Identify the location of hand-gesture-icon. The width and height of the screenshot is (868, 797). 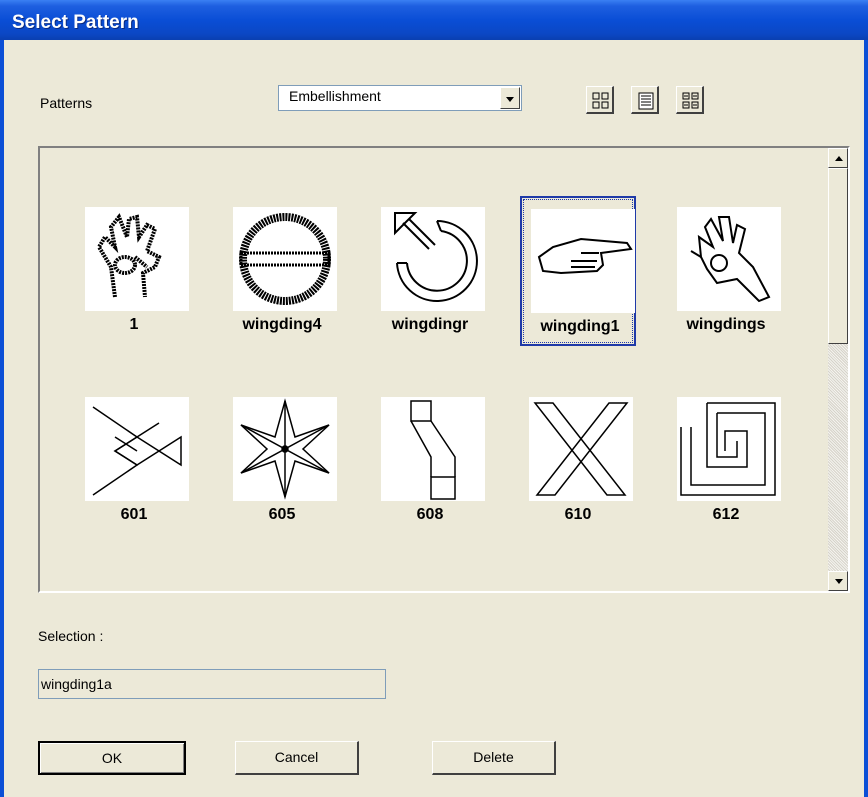
(129, 255).